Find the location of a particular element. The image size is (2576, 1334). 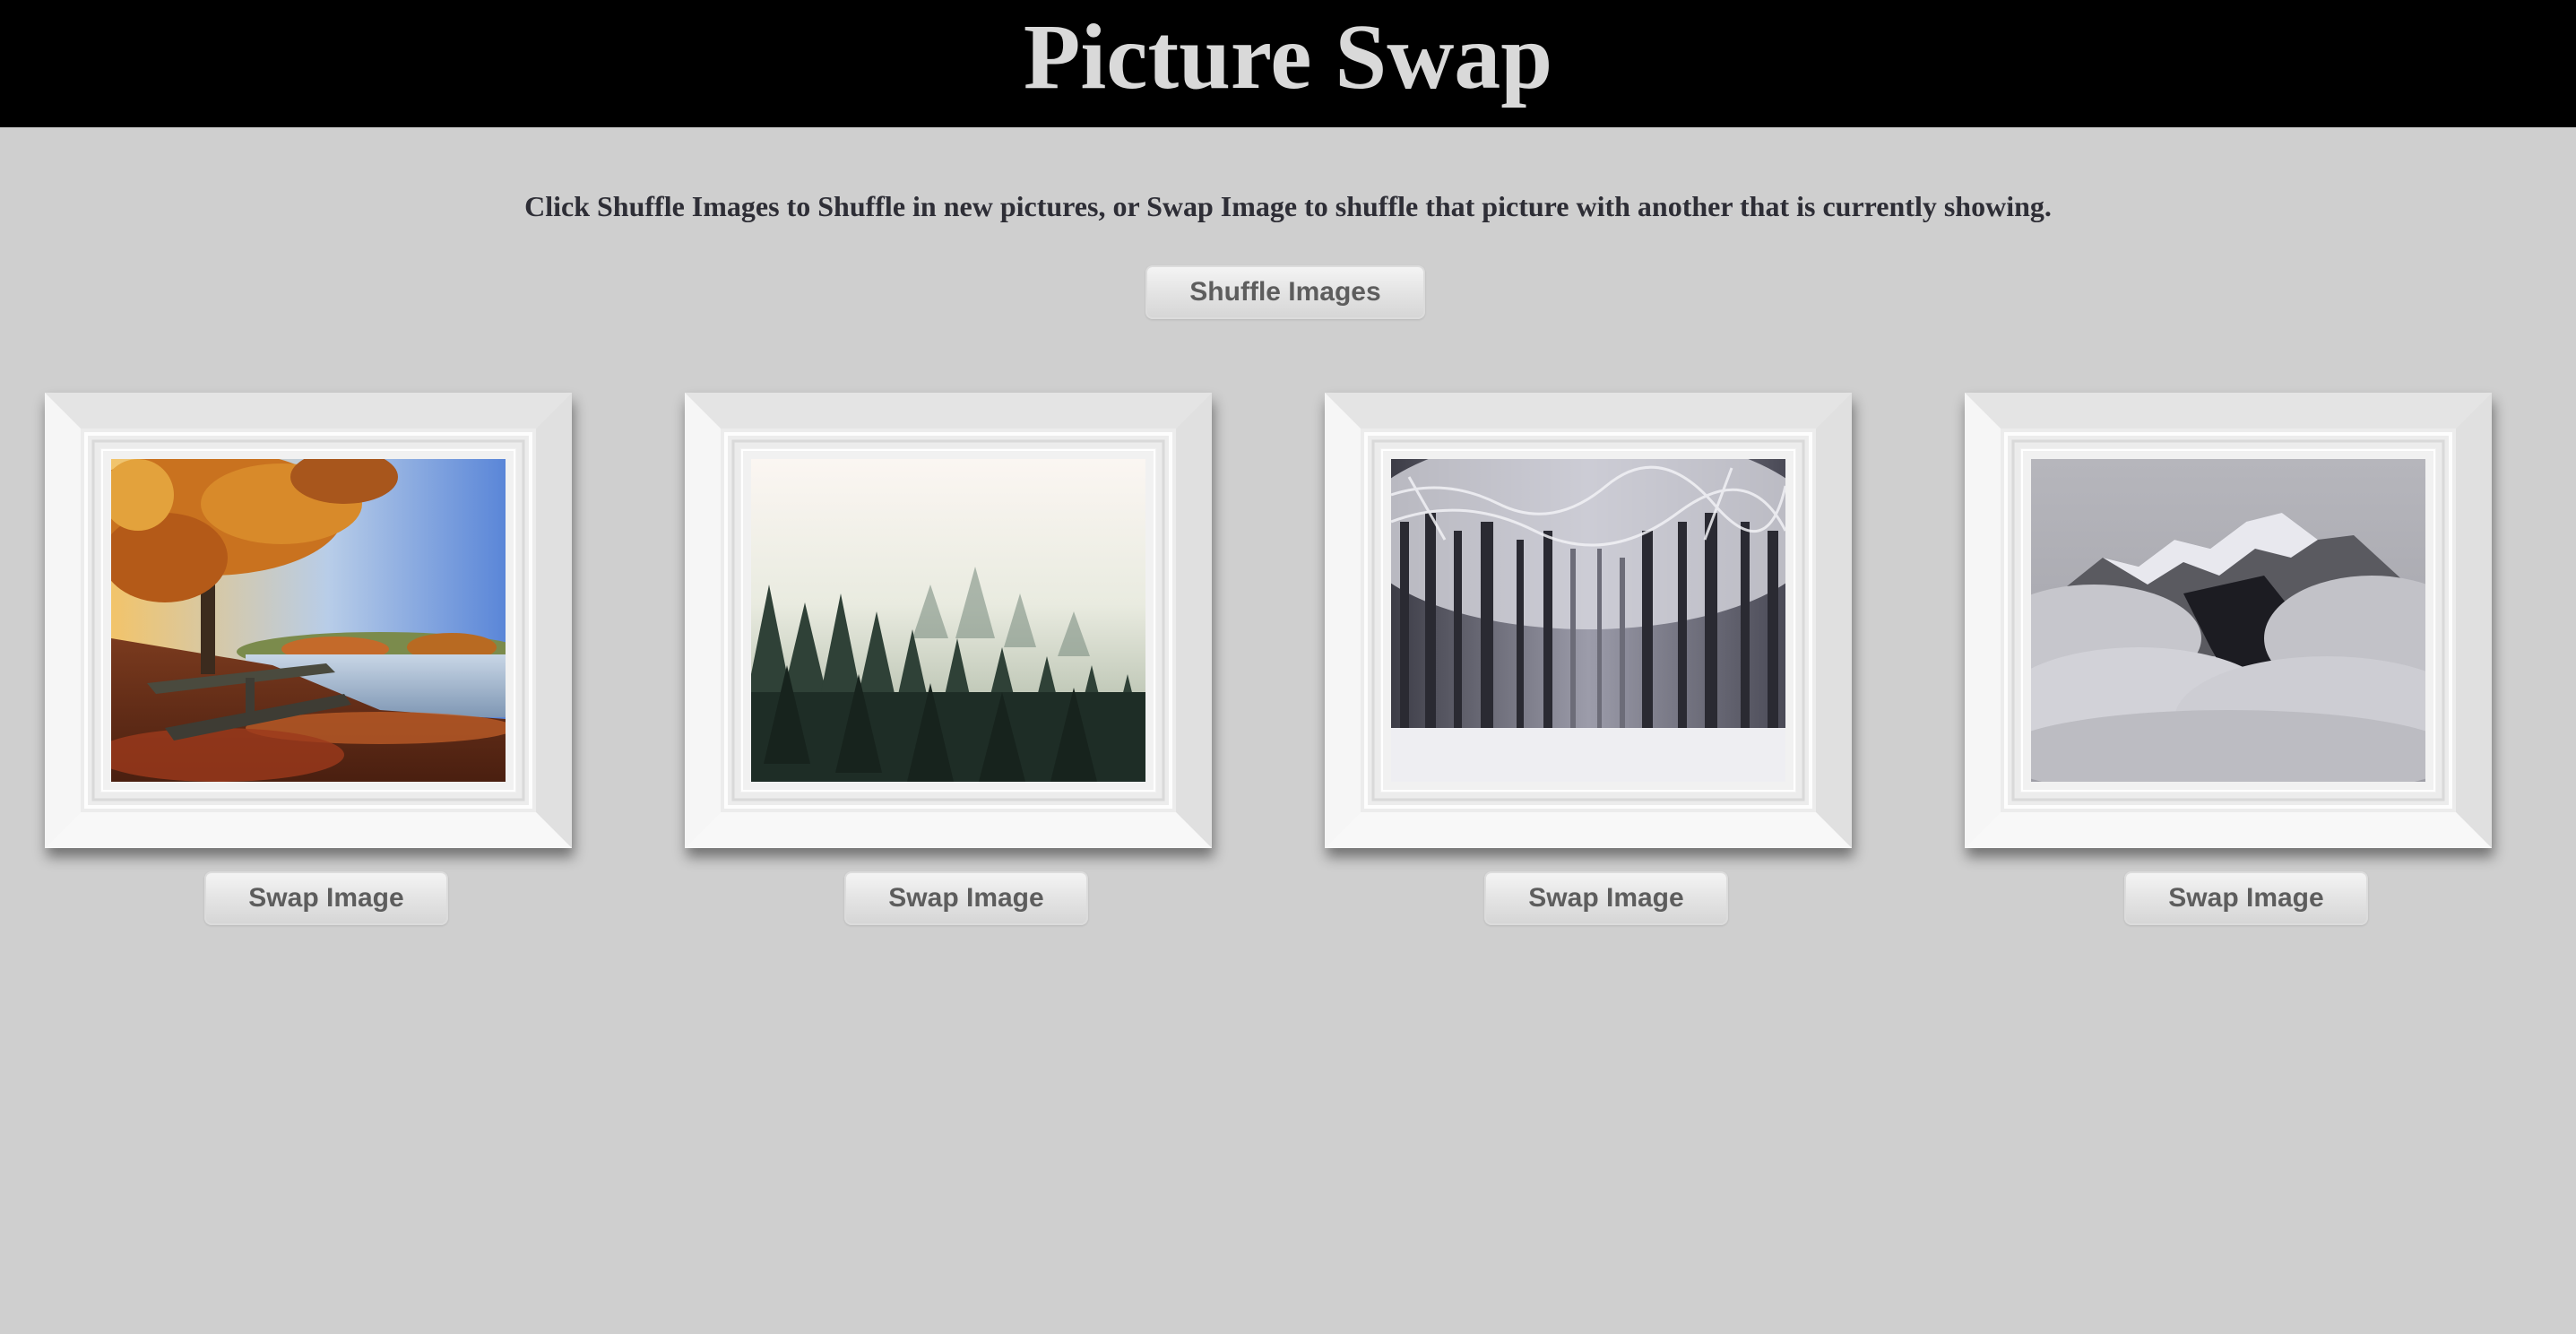

mountain-clouds-image is located at coordinates (2228, 620).